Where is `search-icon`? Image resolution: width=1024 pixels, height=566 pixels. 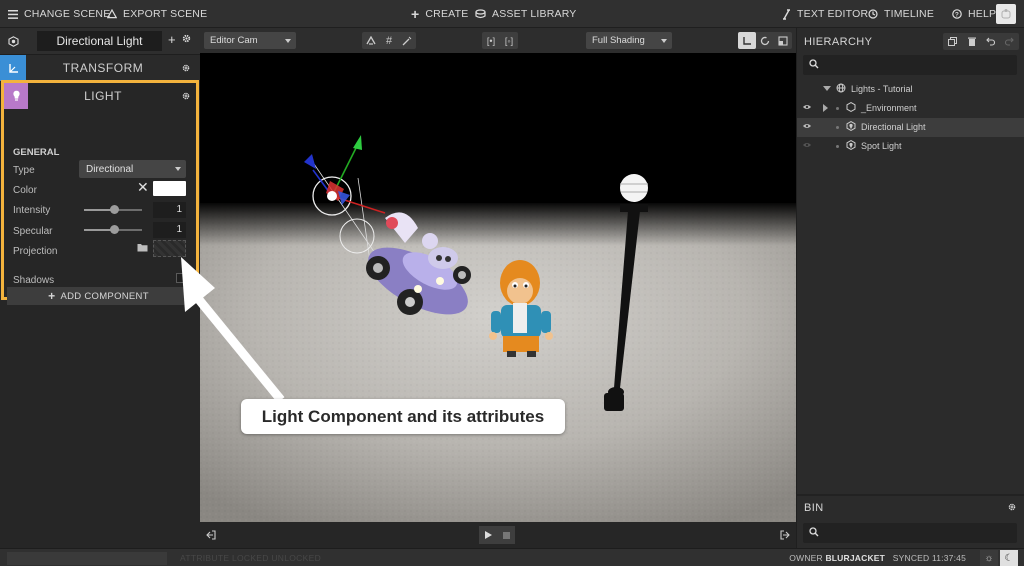
search-icon is located at coordinates (814, 532).